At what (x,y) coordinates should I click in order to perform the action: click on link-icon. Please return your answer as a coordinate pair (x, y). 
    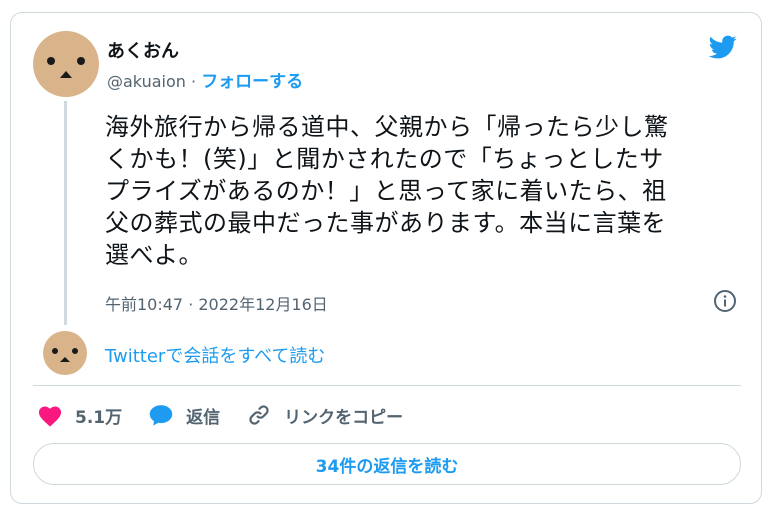
    Looking at the image, I should click on (259, 415).